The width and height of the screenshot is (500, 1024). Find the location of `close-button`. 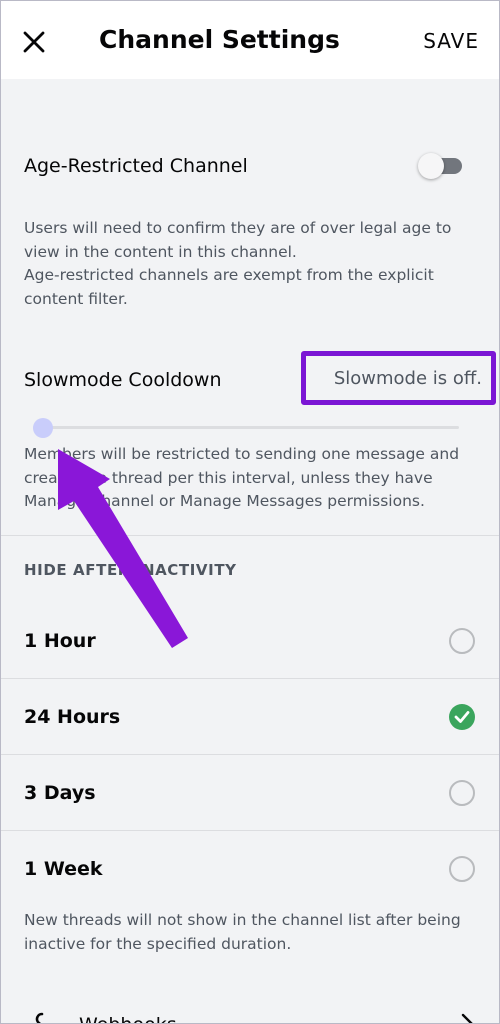

close-button is located at coordinates (34, 42).